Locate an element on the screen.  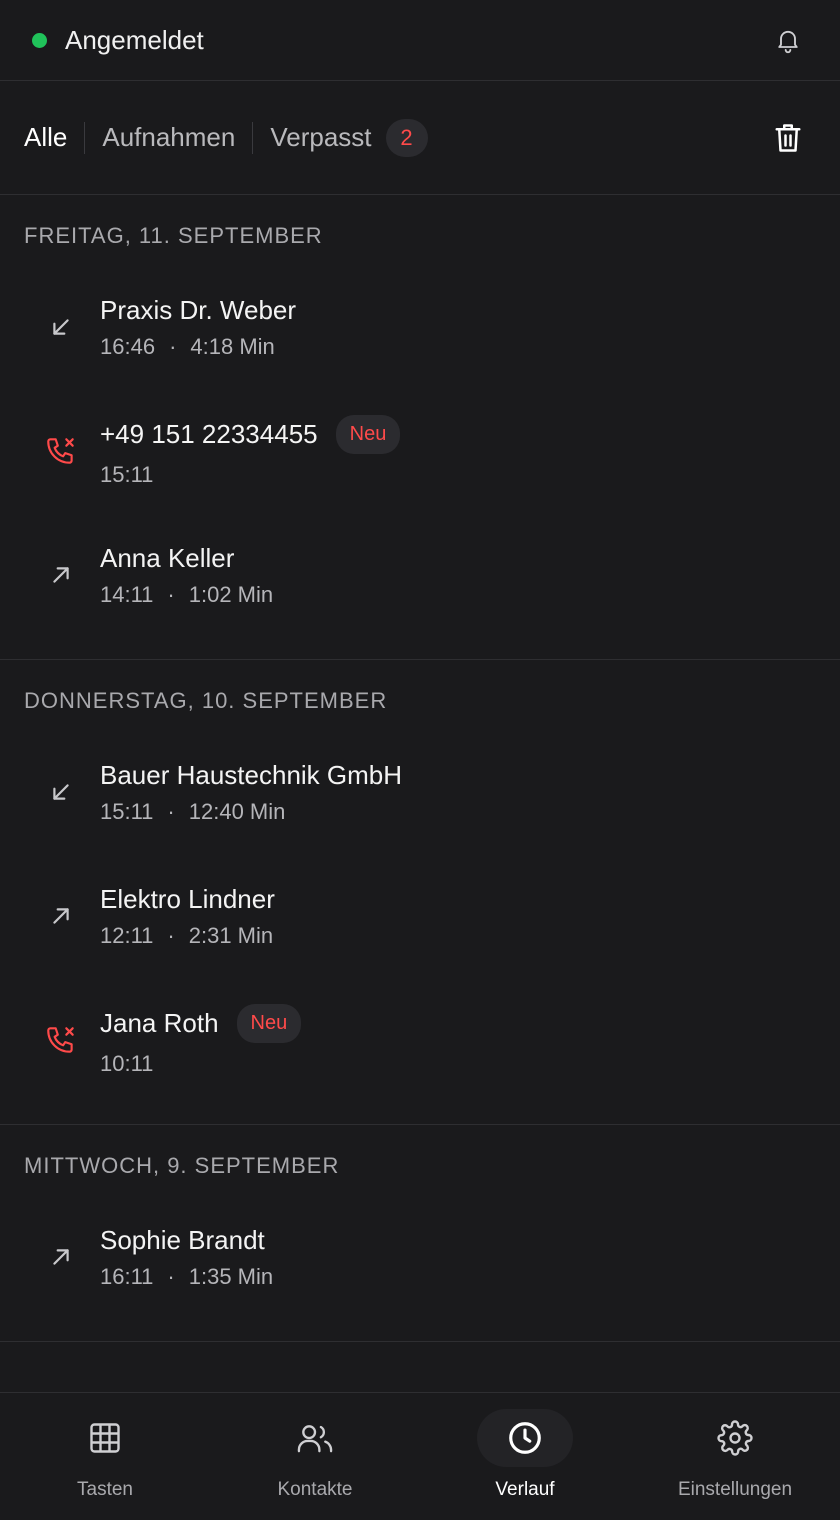
nav-keypad: Tasten is located at coordinates (105, 1456).